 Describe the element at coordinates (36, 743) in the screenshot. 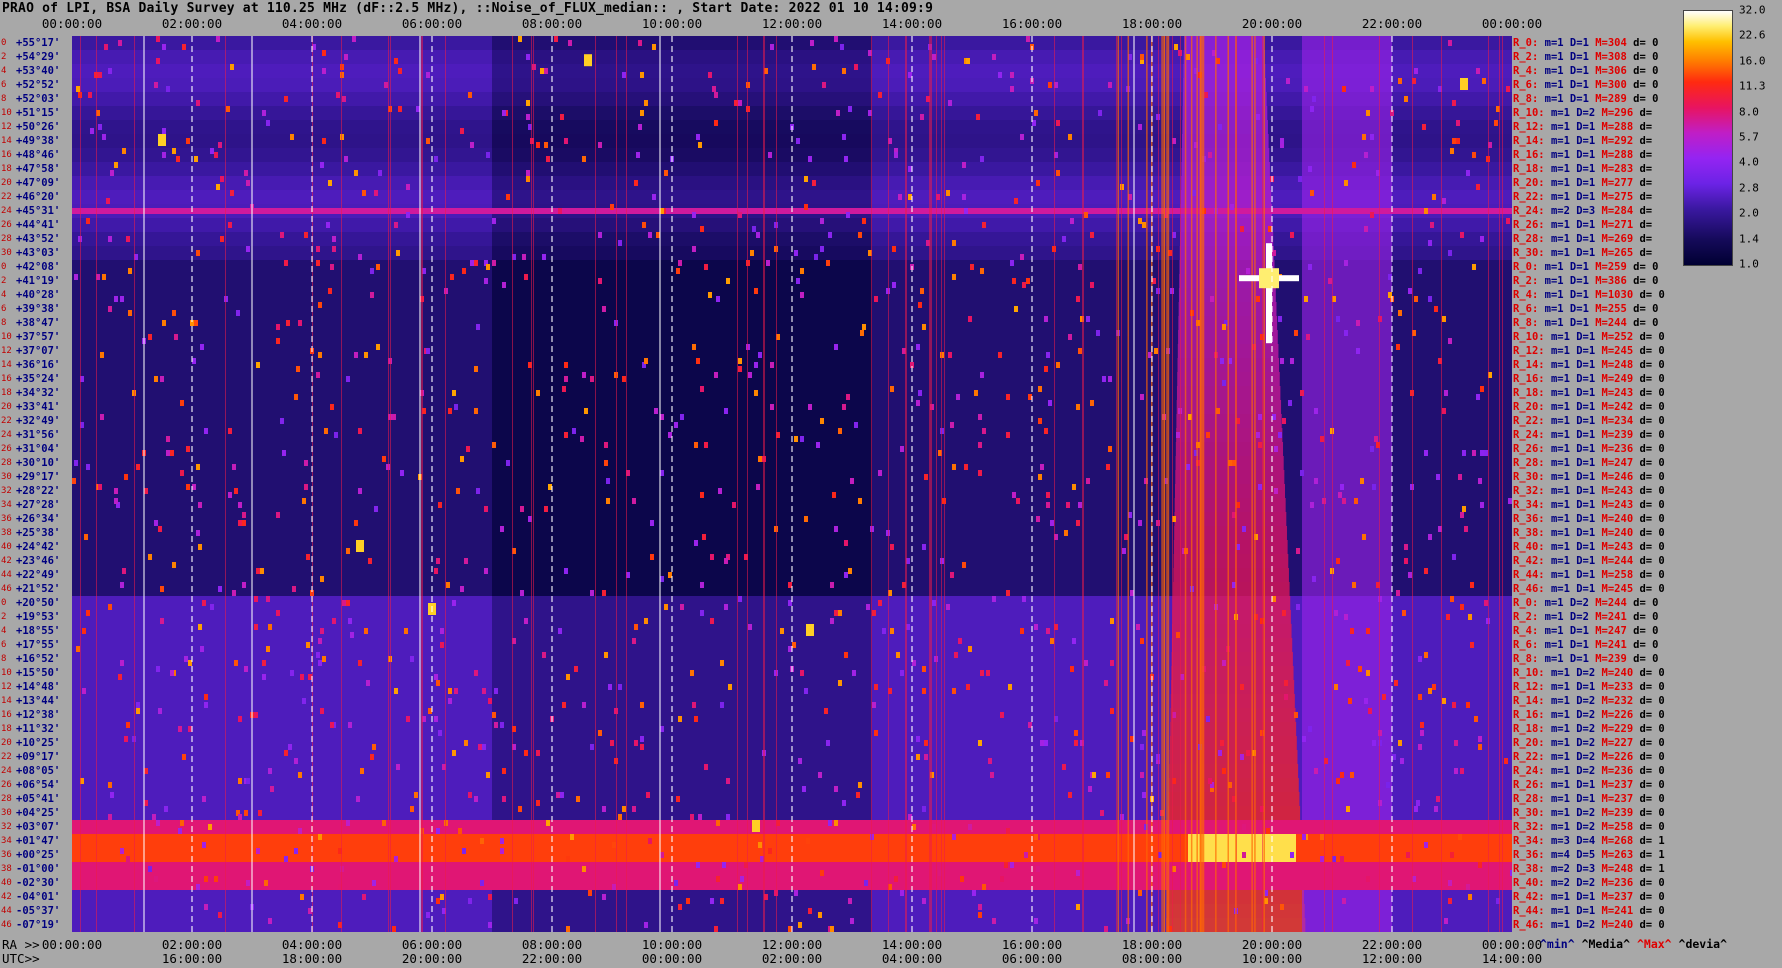

I see `dec-row: 20 +10°25'` at that location.